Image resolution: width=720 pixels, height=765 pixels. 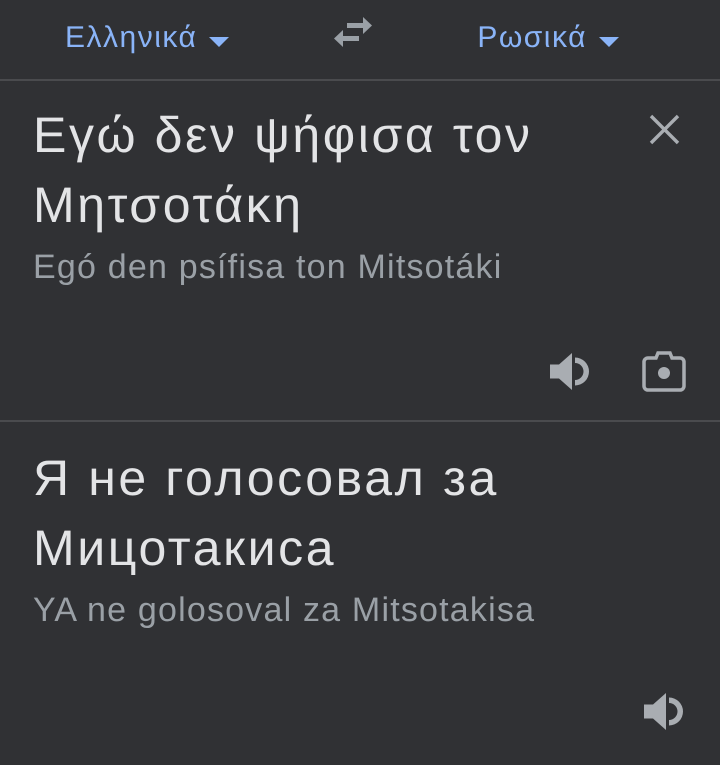 I want to click on translated-text: Я не голосовал за Мицотакиса, so click(x=266, y=513).